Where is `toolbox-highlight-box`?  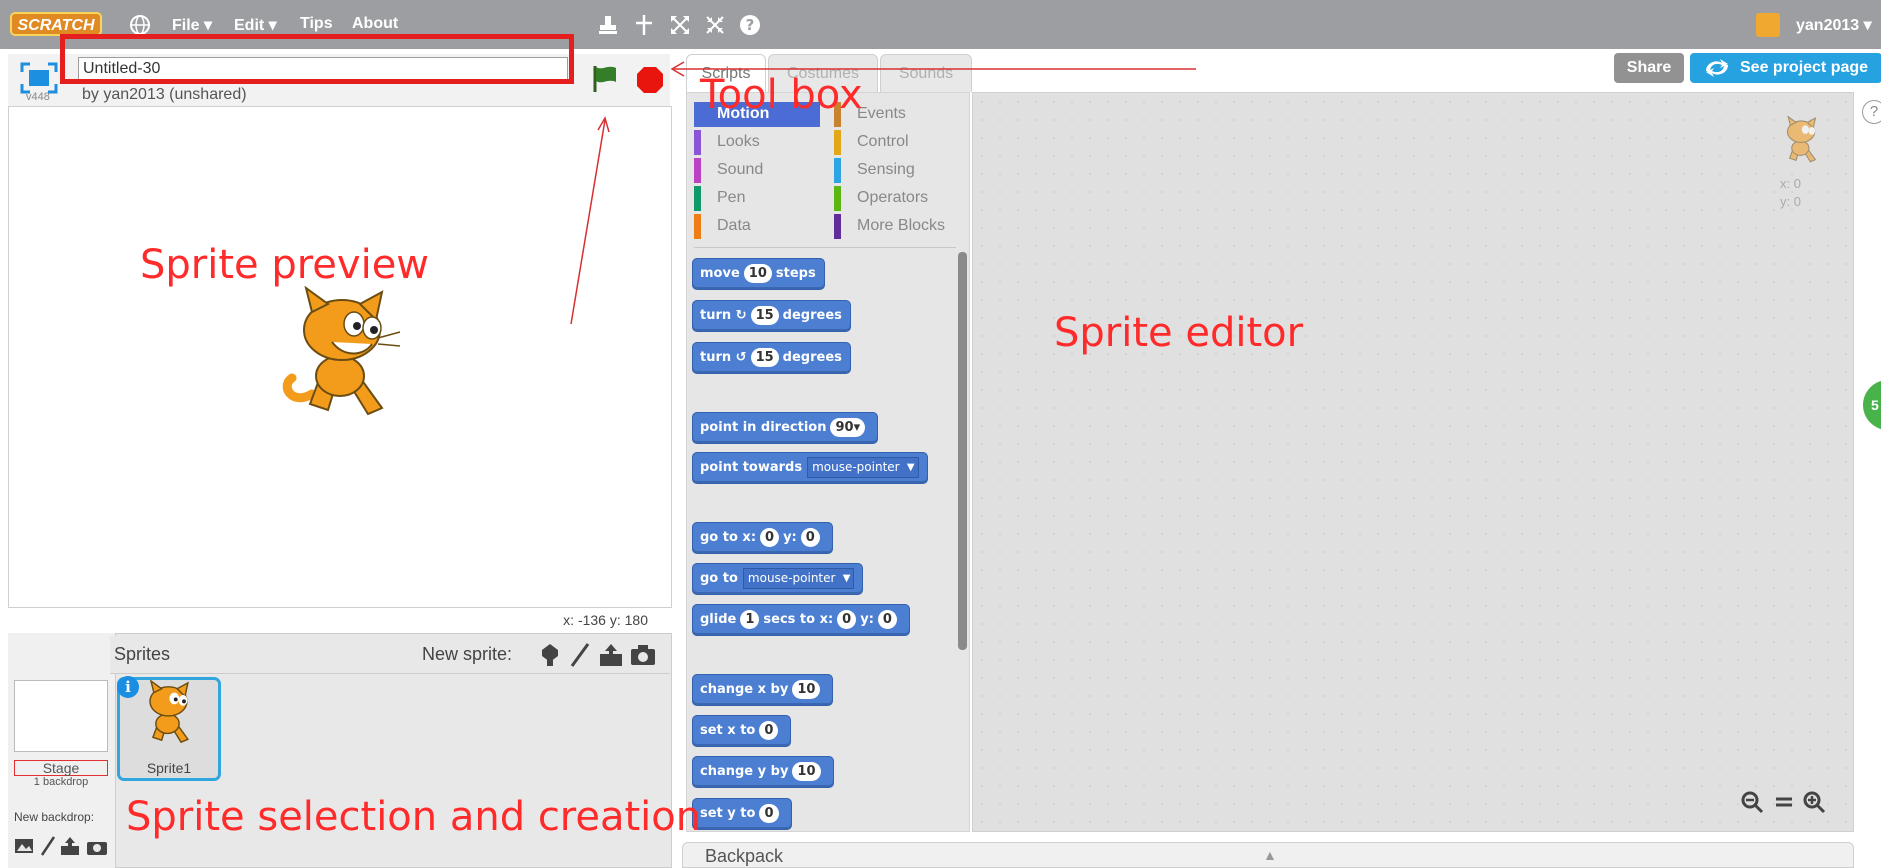
toolbox-highlight-box is located at coordinates (317, 59).